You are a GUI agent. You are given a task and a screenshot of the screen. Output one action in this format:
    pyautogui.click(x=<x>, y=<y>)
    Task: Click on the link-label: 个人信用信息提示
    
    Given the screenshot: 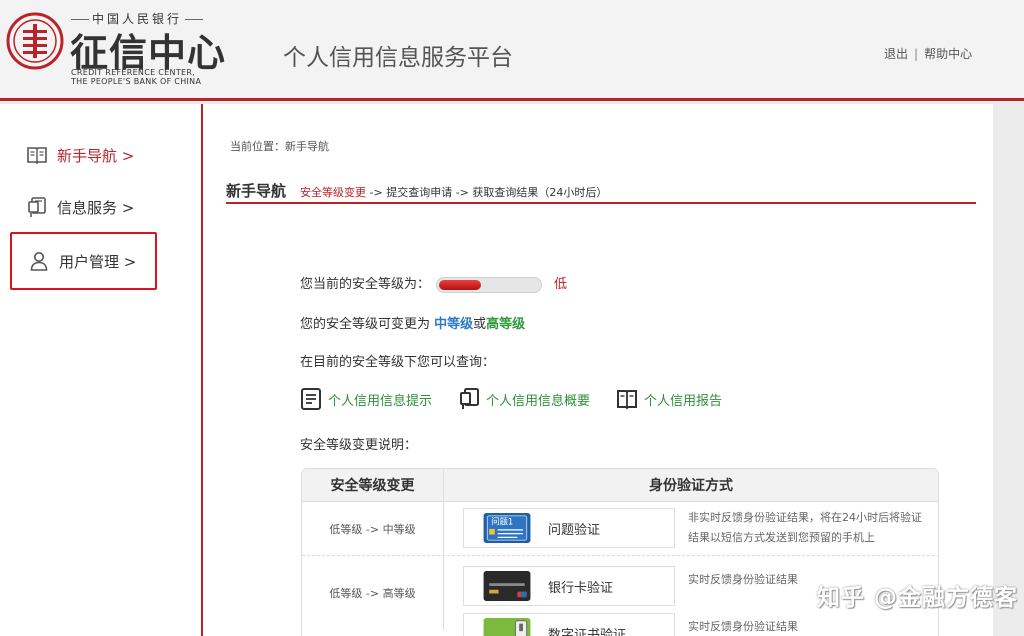 What is the action you would take?
    pyautogui.click(x=380, y=401)
    